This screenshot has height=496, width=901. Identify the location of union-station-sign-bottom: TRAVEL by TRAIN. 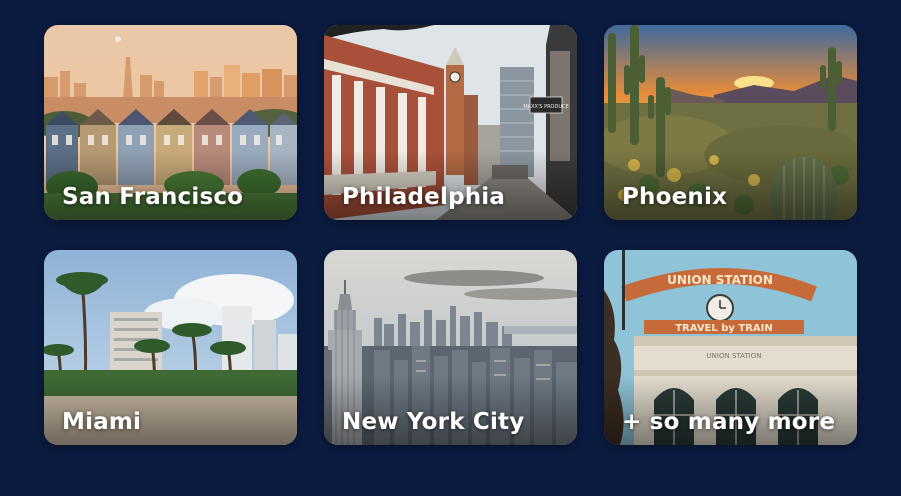
(724, 328).